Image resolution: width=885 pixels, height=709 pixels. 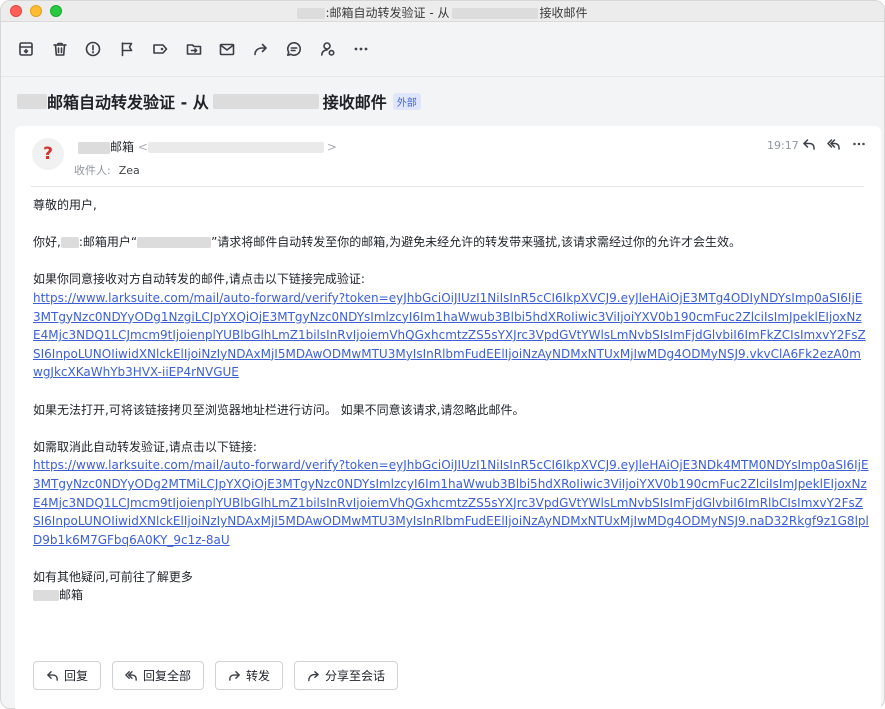 I want to click on mail-toolbar, so click(x=442, y=49).